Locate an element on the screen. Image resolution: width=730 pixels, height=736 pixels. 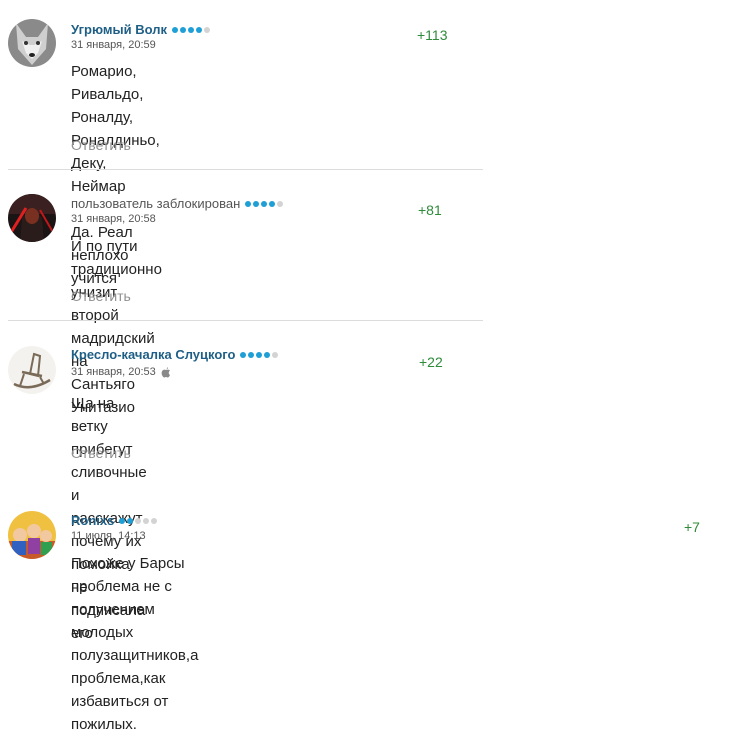
date-text: 31 января, 20:59 is located at coordinates (113, 45).